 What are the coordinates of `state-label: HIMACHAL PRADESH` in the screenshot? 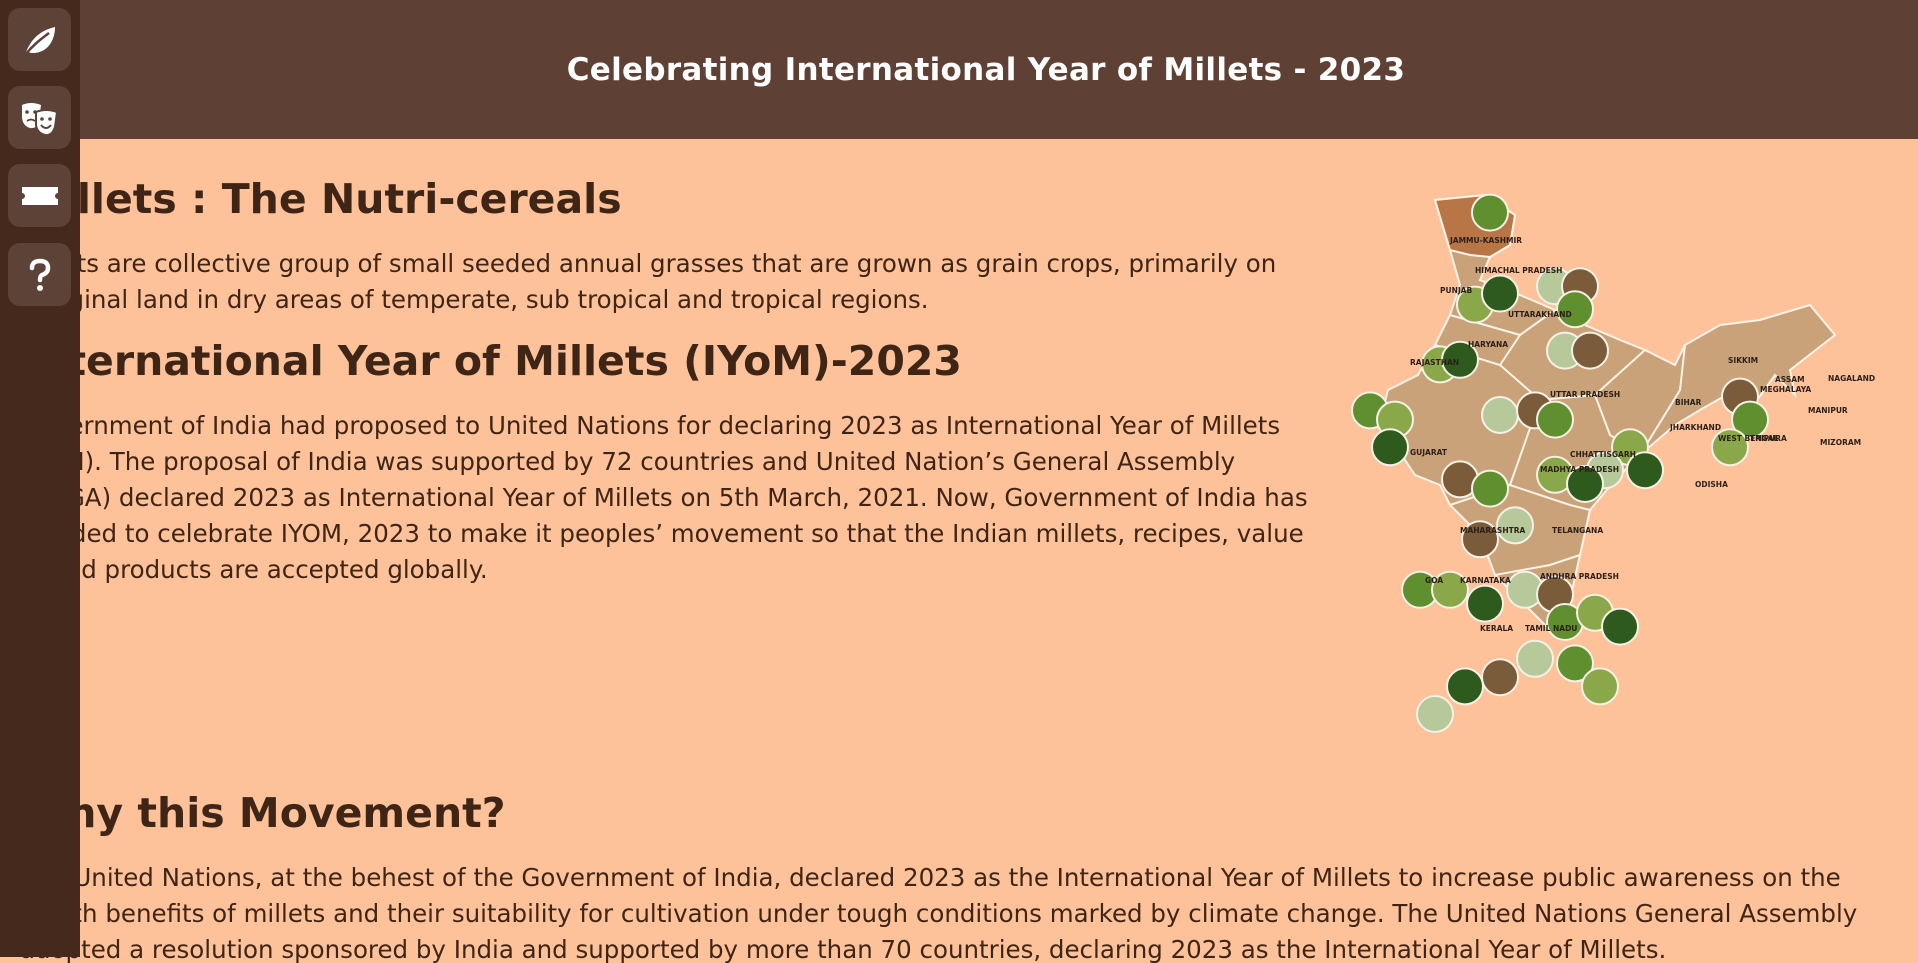 It's located at (1518, 270).